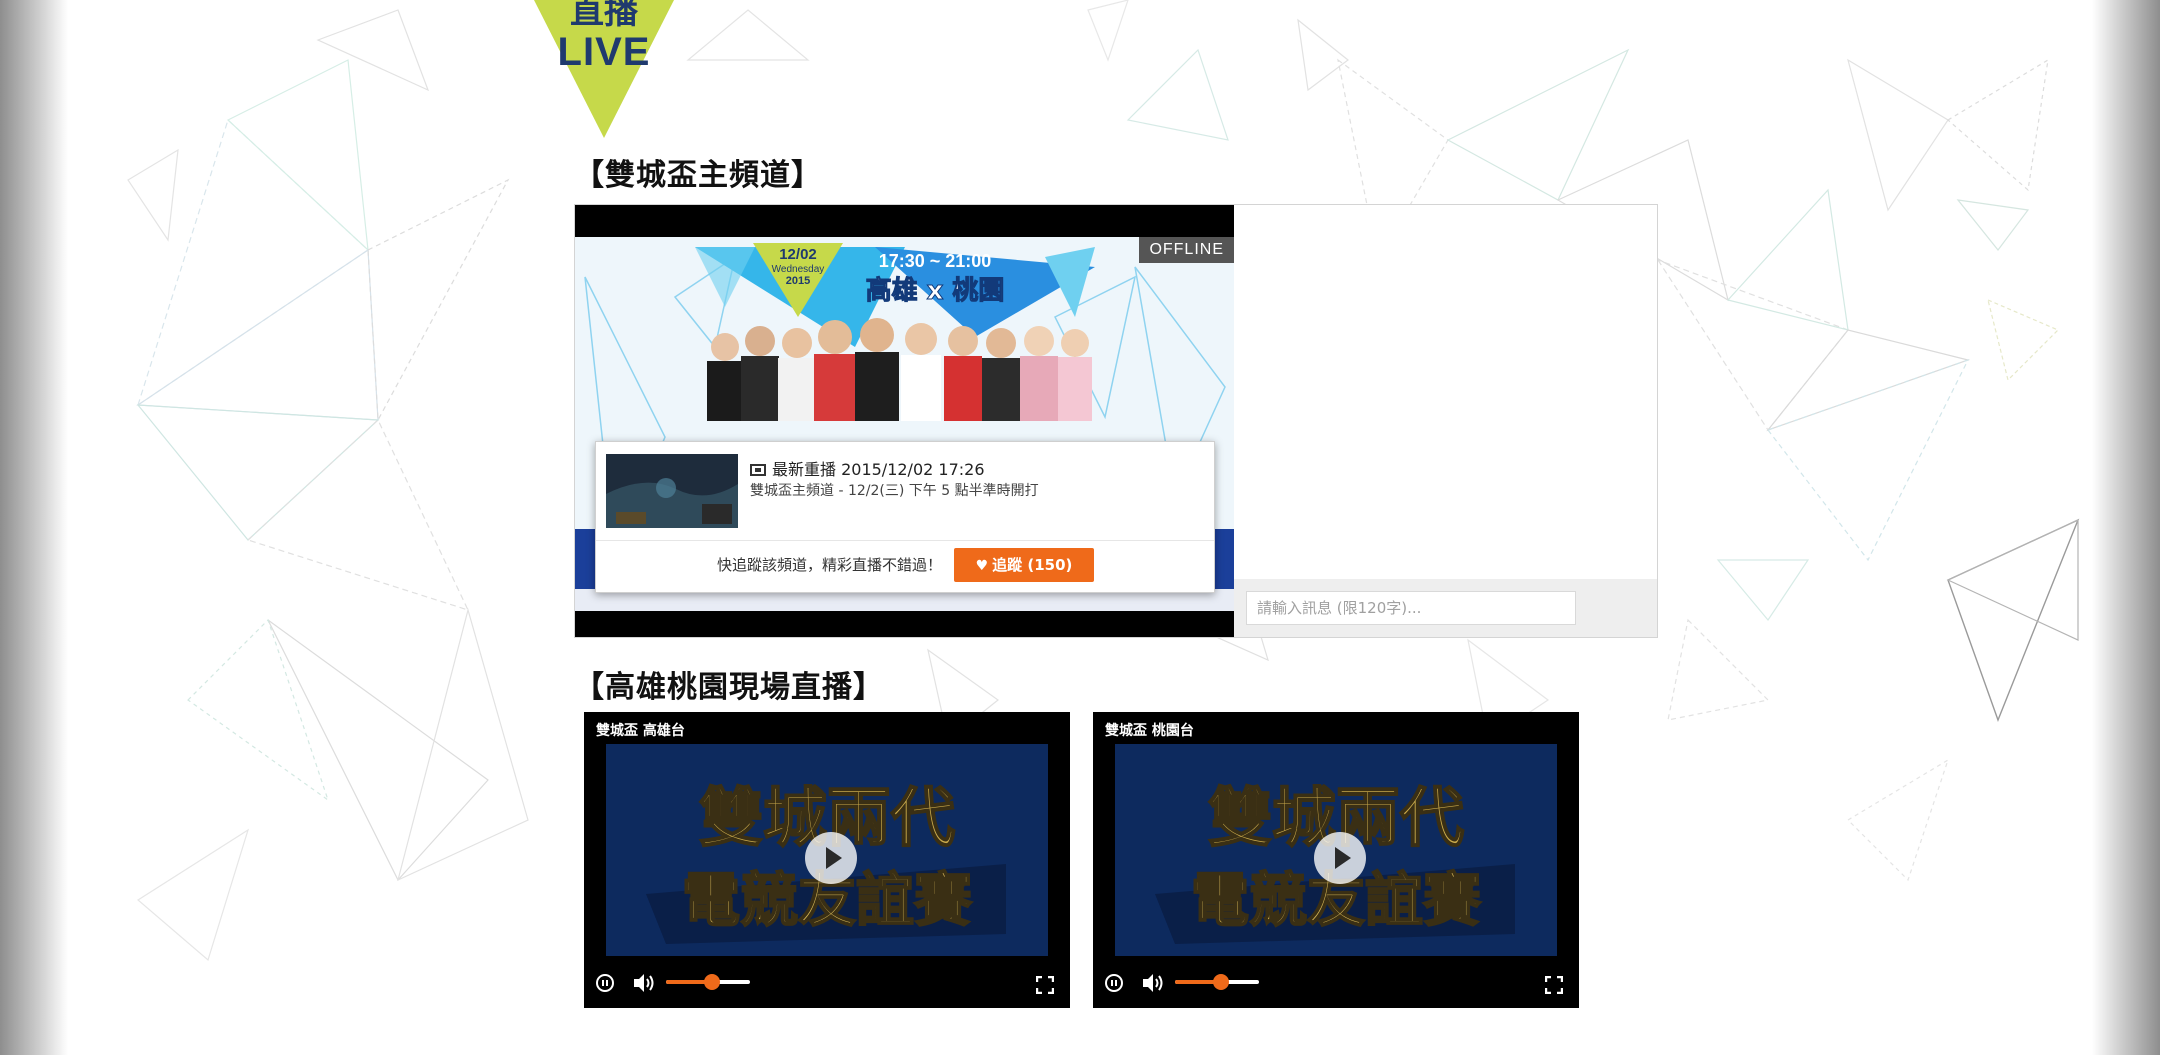  What do you see at coordinates (798, 281) in the screenshot?
I see `banner-year: 2015` at bounding box center [798, 281].